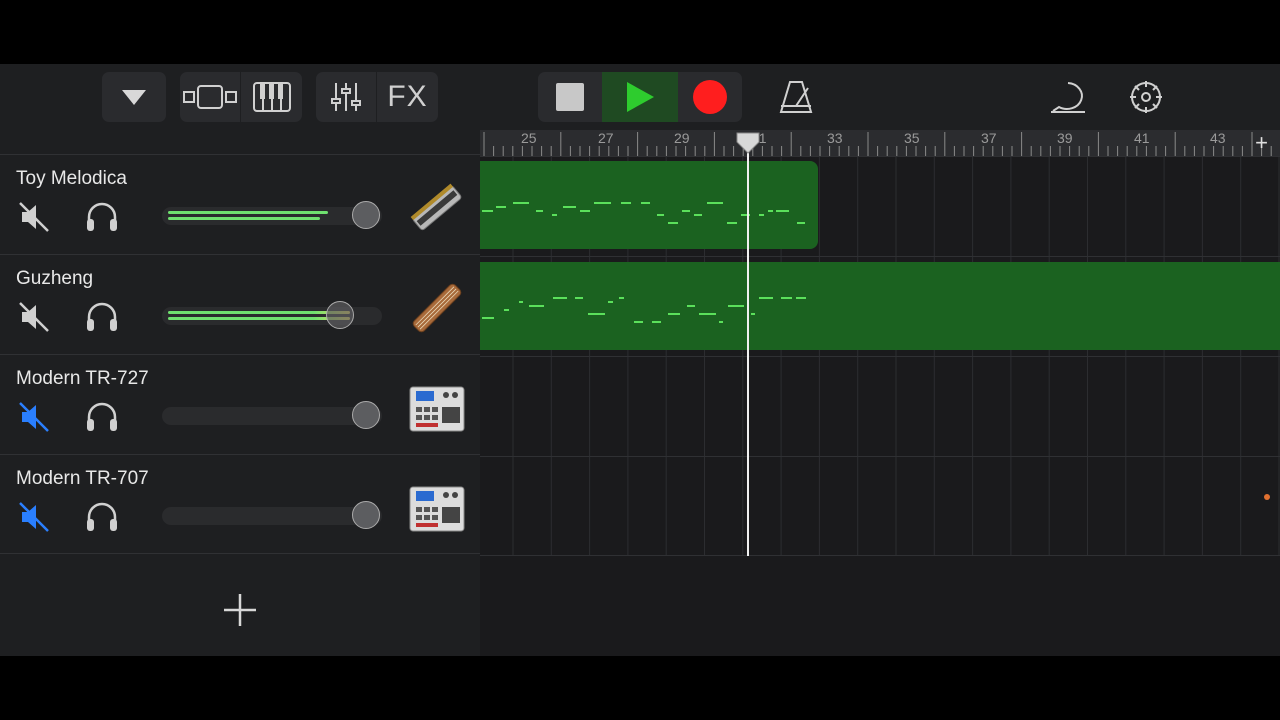 This screenshot has width=1280, height=720. I want to click on keyboard-button, so click(271, 97).